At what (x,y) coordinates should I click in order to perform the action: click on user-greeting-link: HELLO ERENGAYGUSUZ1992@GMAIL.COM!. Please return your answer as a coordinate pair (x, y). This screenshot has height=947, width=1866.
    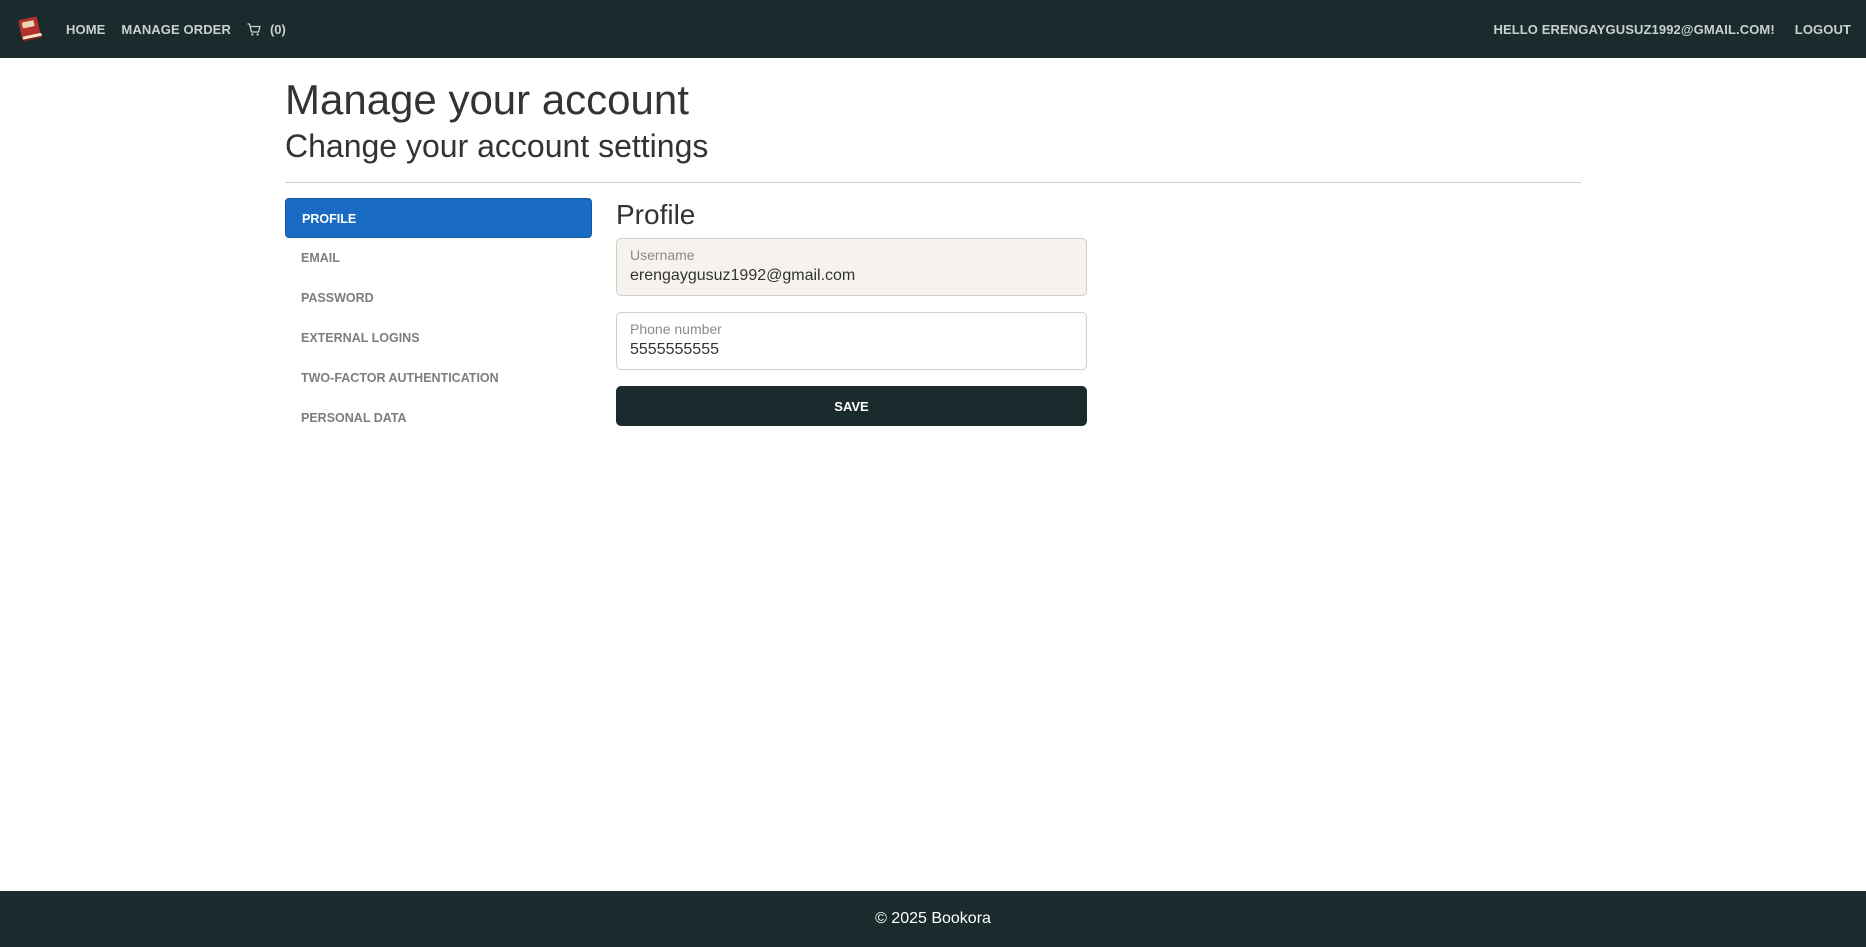
    Looking at the image, I should click on (1633, 29).